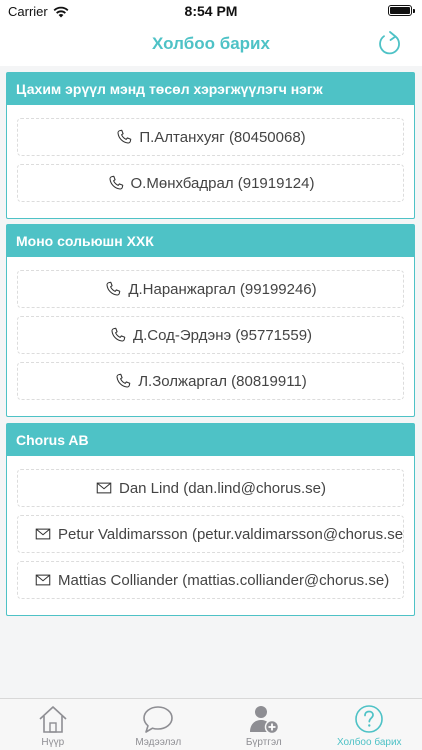 The height and width of the screenshot is (750, 422). What do you see at coordinates (390, 44) in the screenshot?
I see `refresh-icon` at bounding box center [390, 44].